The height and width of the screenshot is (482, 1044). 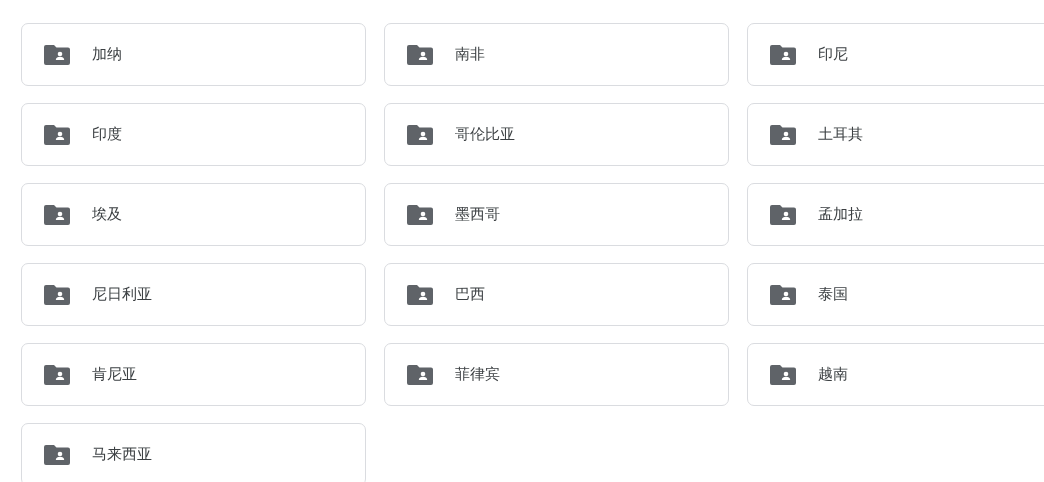 I want to click on folder-name: 泰国, so click(x=833, y=294).